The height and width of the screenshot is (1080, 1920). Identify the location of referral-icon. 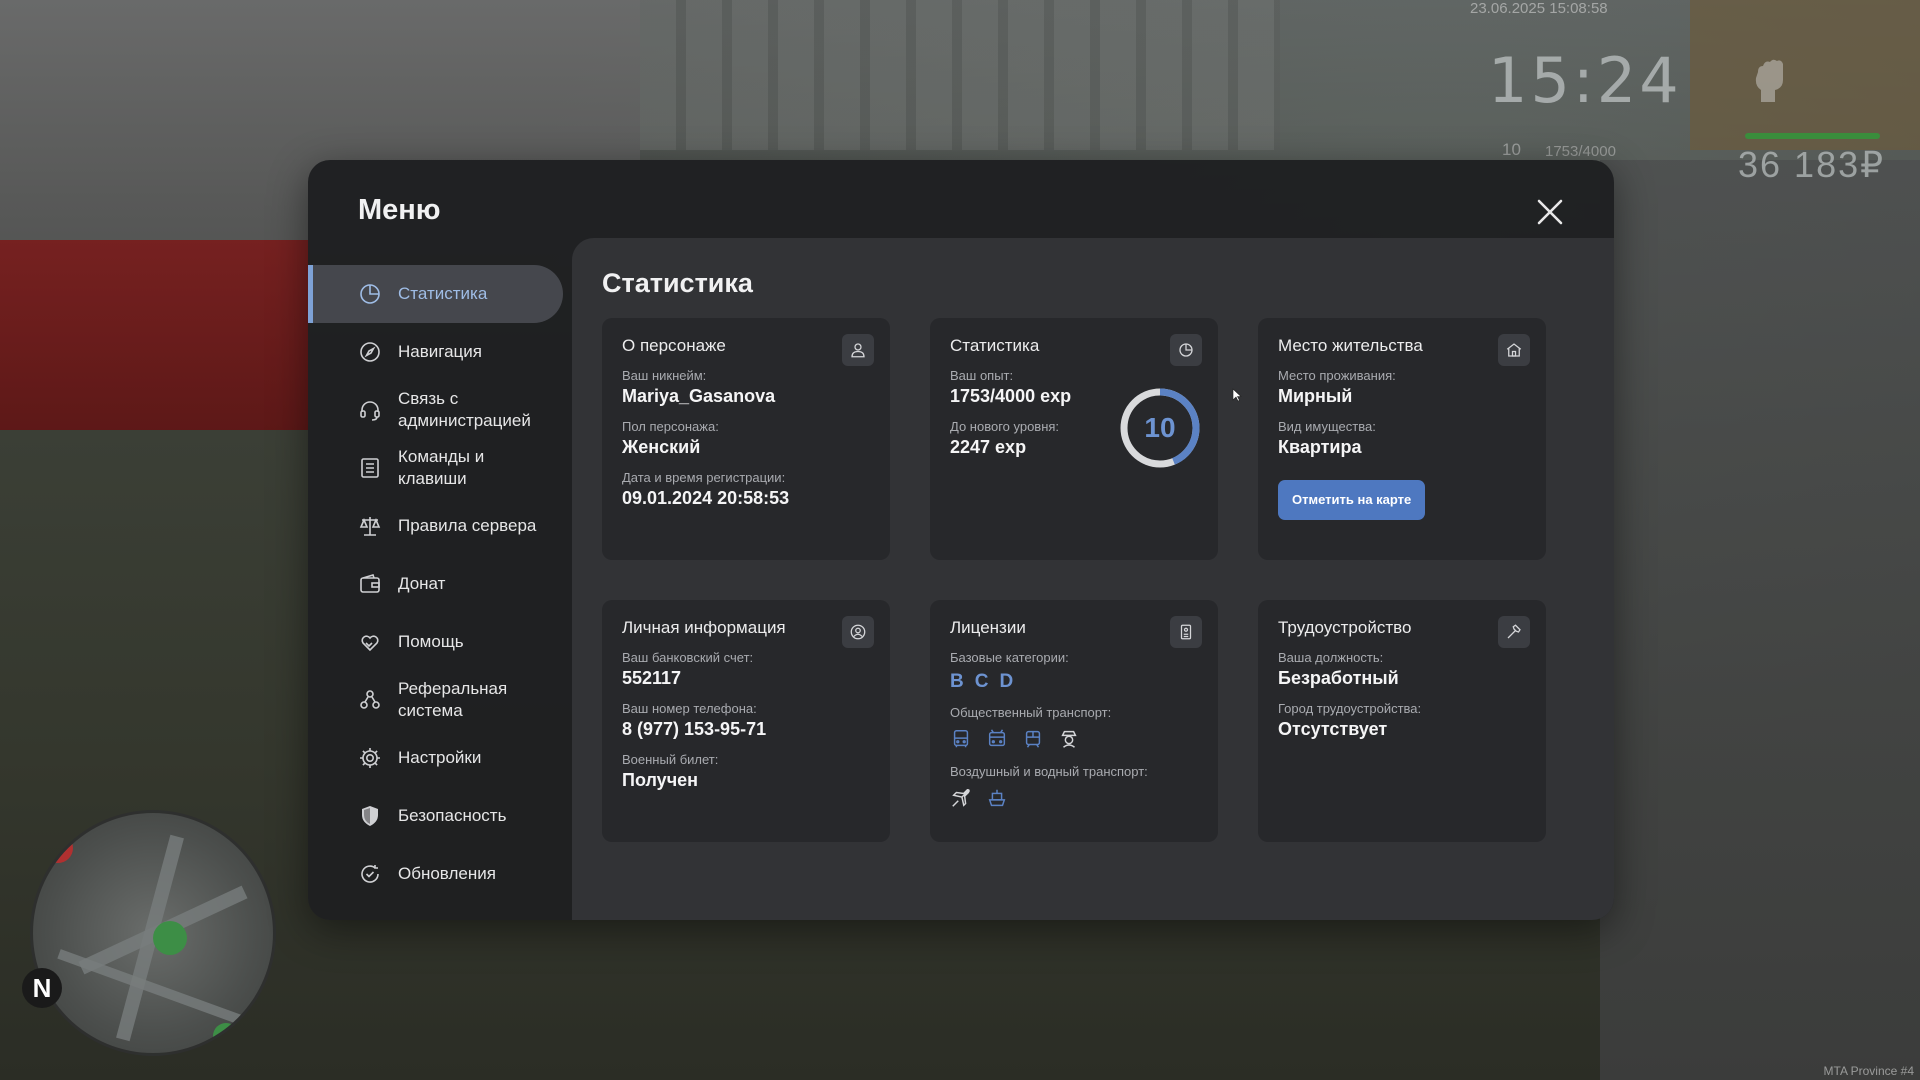
(370, 700).